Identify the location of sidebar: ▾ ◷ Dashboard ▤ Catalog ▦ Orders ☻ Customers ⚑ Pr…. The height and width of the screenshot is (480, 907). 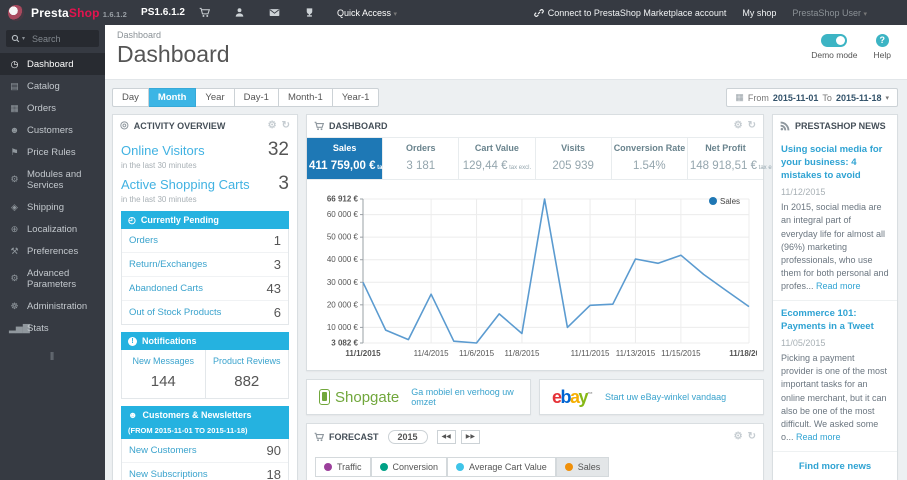
(52, 252).